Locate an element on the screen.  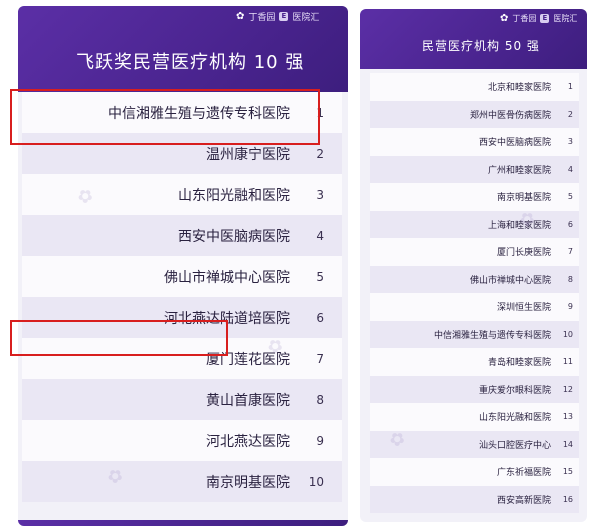
card-title: 民营医疗机构 50 强 is located at coordinates (481, 46).